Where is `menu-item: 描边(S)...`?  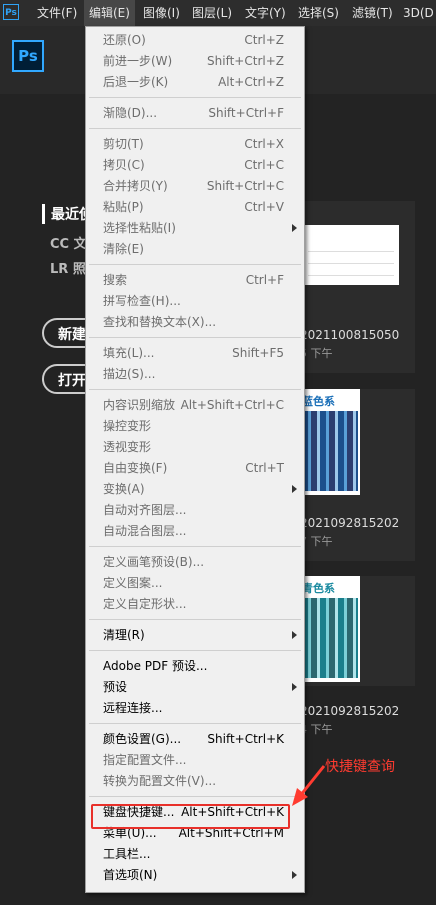 menu-item: 描边(S)... is located at coordinates (195, 374).